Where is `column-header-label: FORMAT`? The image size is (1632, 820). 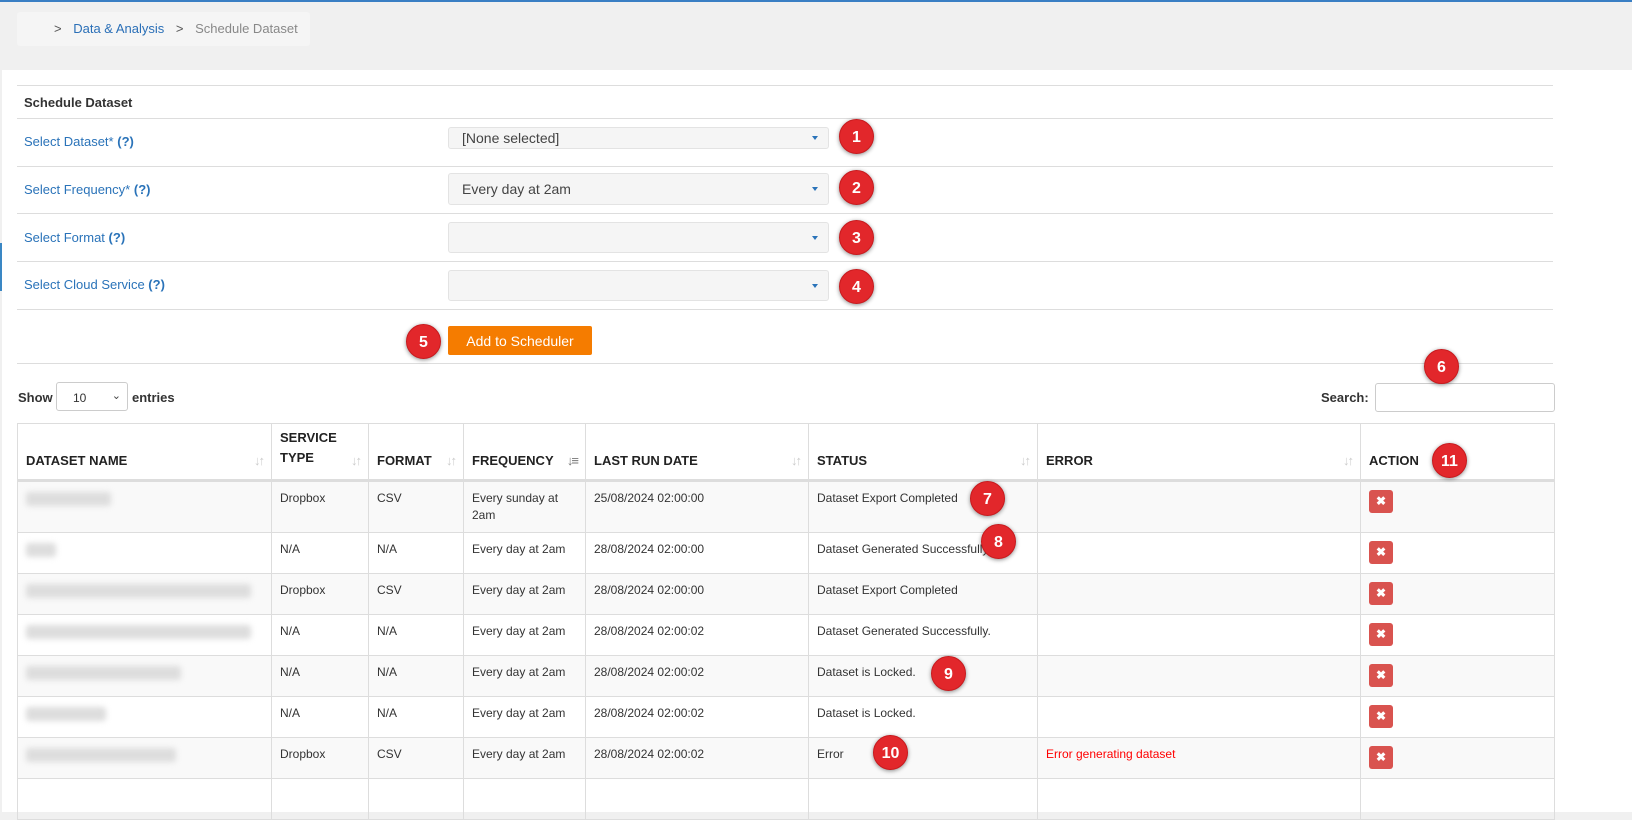
column-header-label: FORMAT is located at coordinates (404, 460).